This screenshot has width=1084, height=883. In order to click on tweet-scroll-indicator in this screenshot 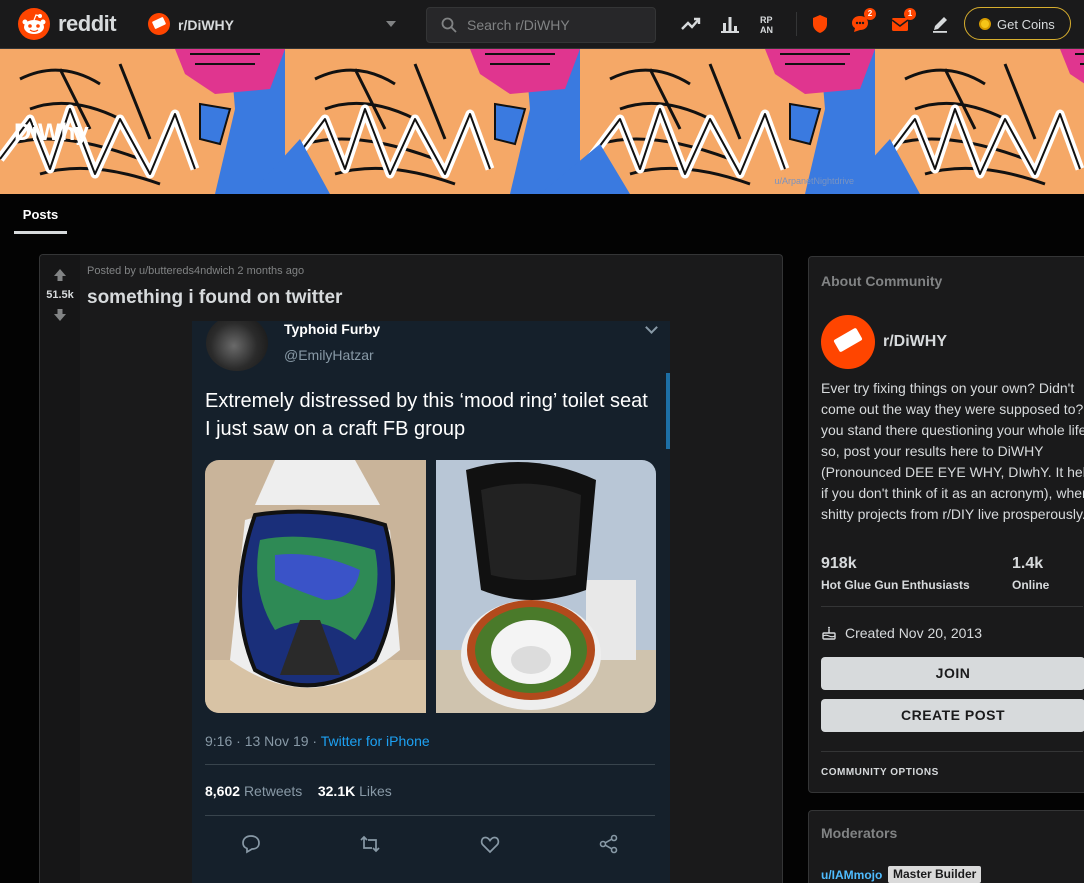, I will do `click(668, 411)`.